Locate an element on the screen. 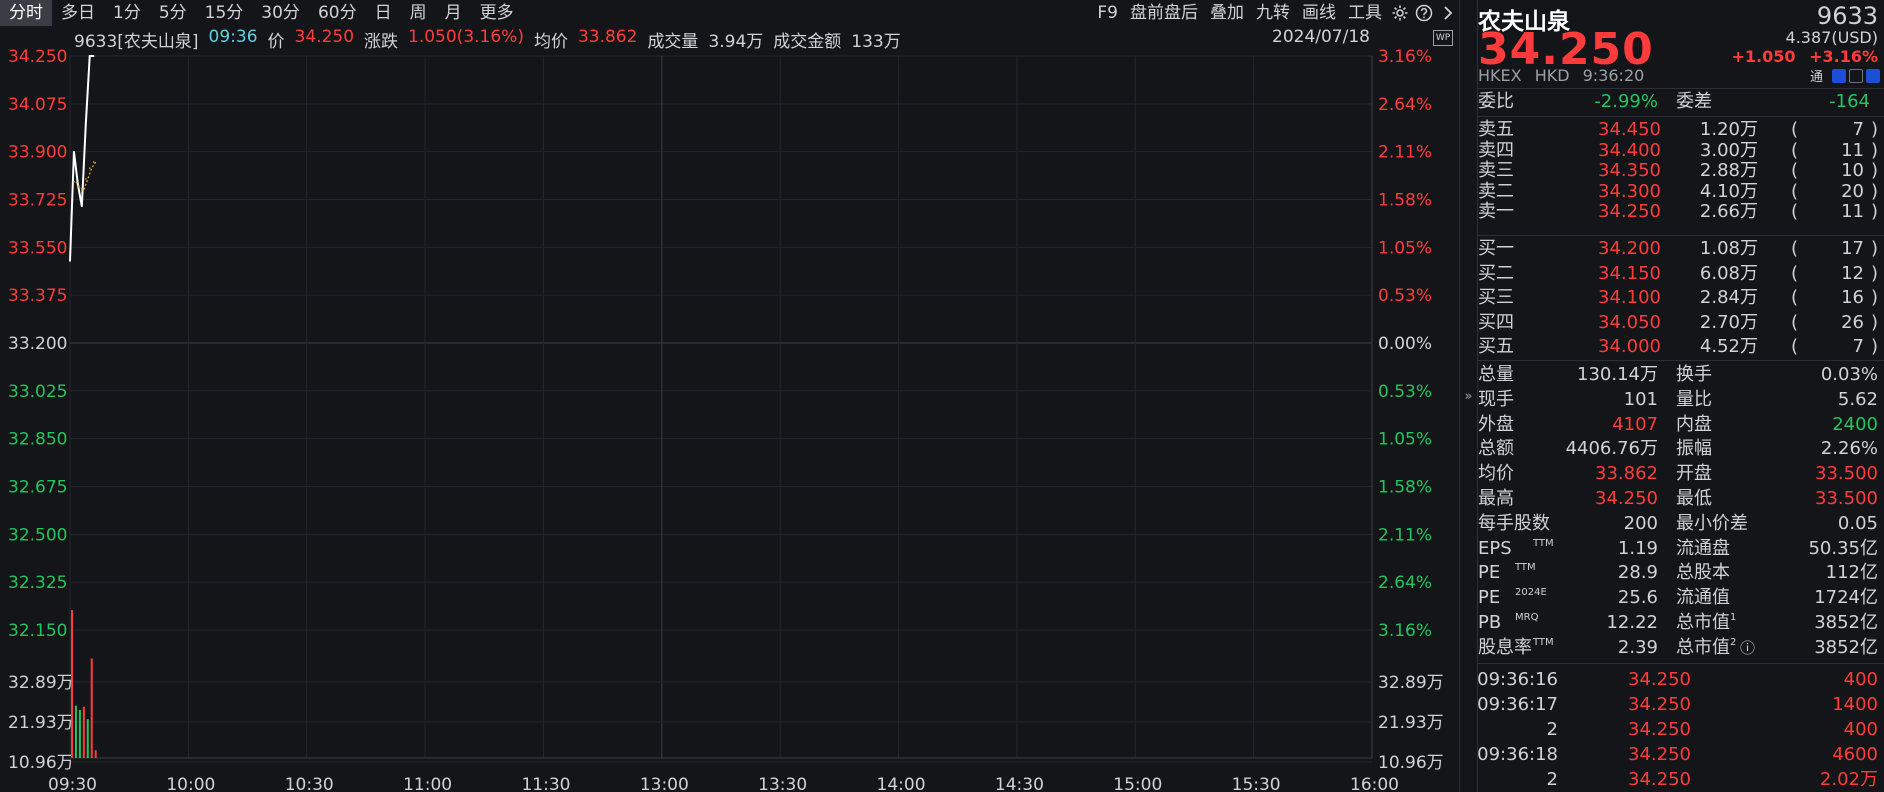 The image size is (1884, 792). bid-label: 买四 is located at coordinates (1496, 322).